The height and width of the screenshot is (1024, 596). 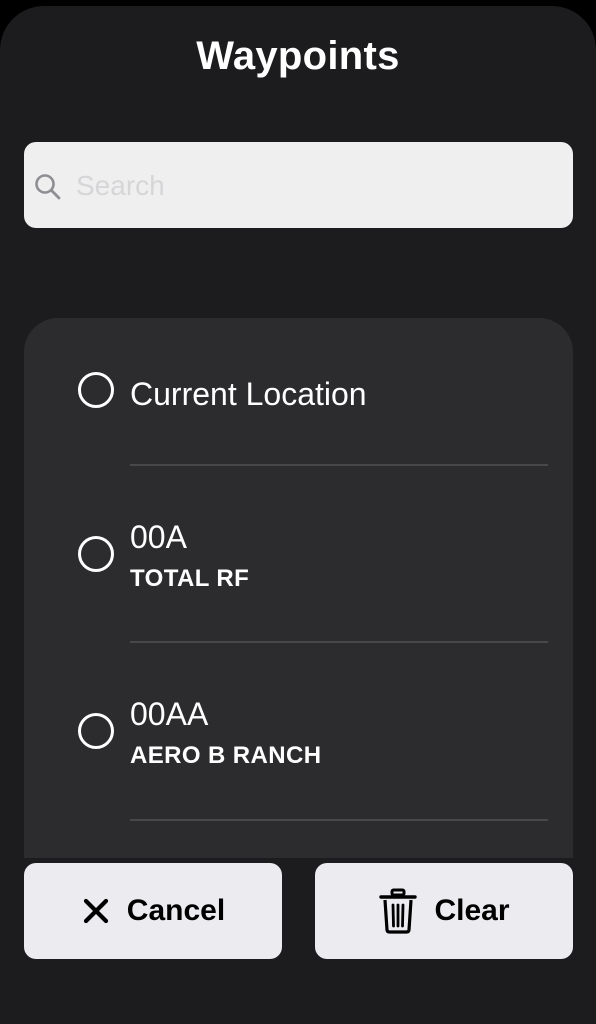 I want to click on search-bar, so click(x=298, y=186).